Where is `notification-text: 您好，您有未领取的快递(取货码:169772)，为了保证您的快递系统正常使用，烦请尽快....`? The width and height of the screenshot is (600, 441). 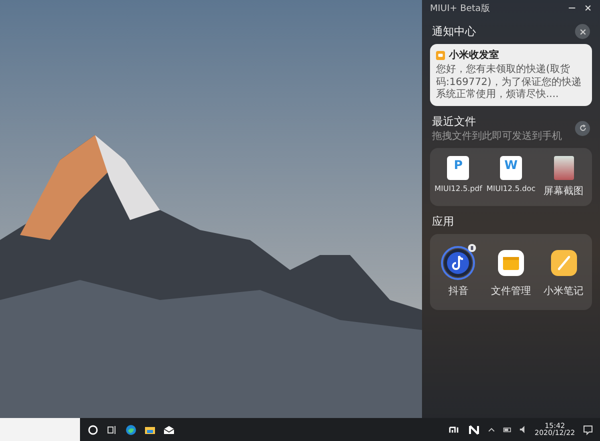 notification-text: 您好，您有未领取的快递(取货码:169772)，为了保证您的快递系统正常使用，烦请尽快.... is located at coordinates (509, 83).